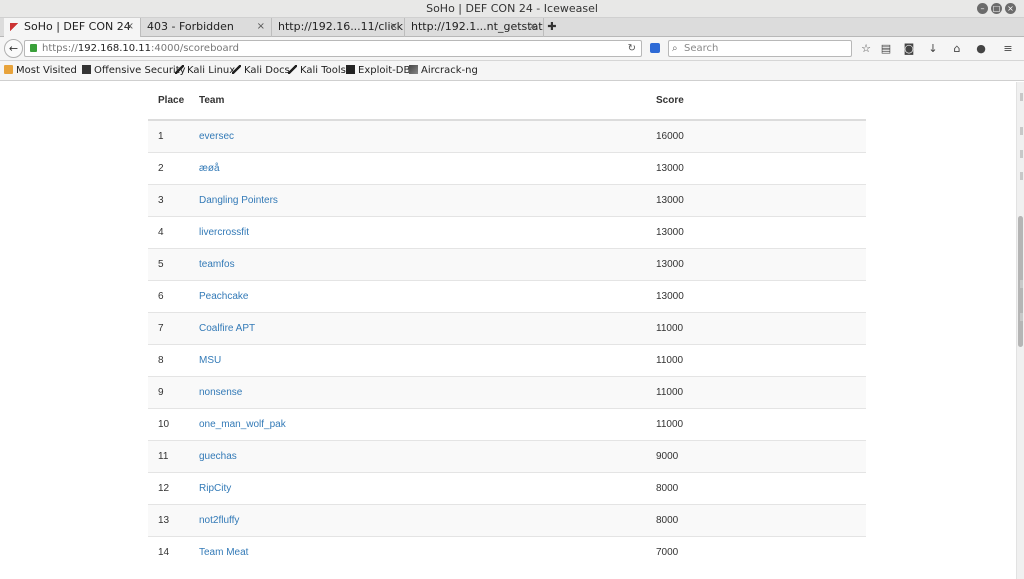 This screenshot has height=579, width=1024. I want to click on place-cell: 12, so click(168, 487).